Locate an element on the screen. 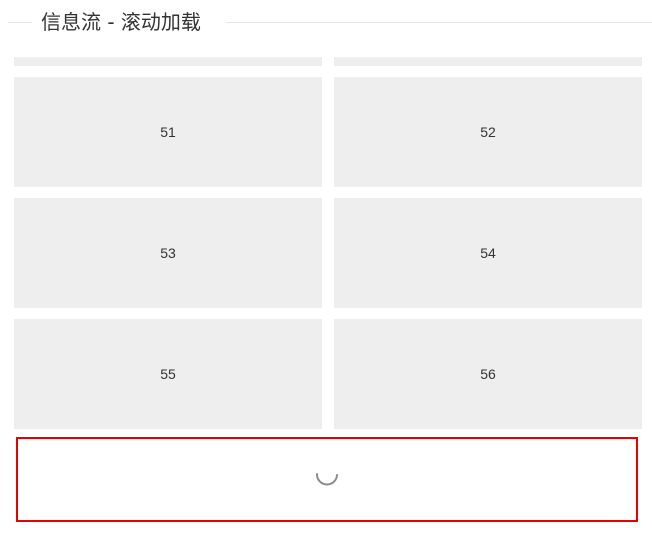 This screenshot has height=537, width=652. flow-item: 54 is located at coordinates (488, 253).